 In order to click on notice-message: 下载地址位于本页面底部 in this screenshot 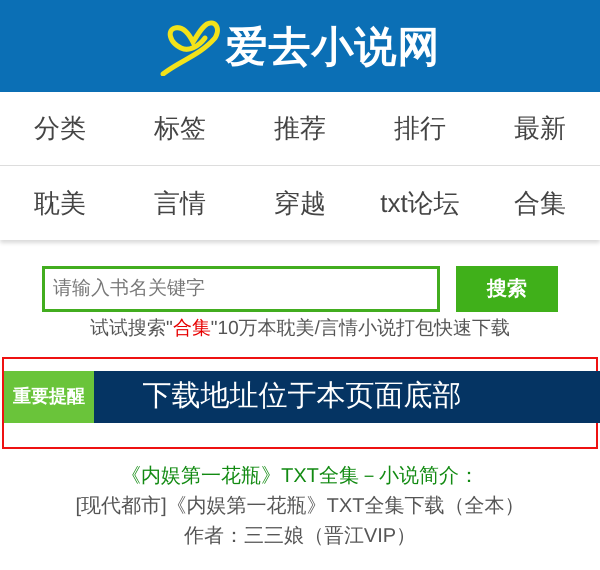, I will do `click(302, 396)`.